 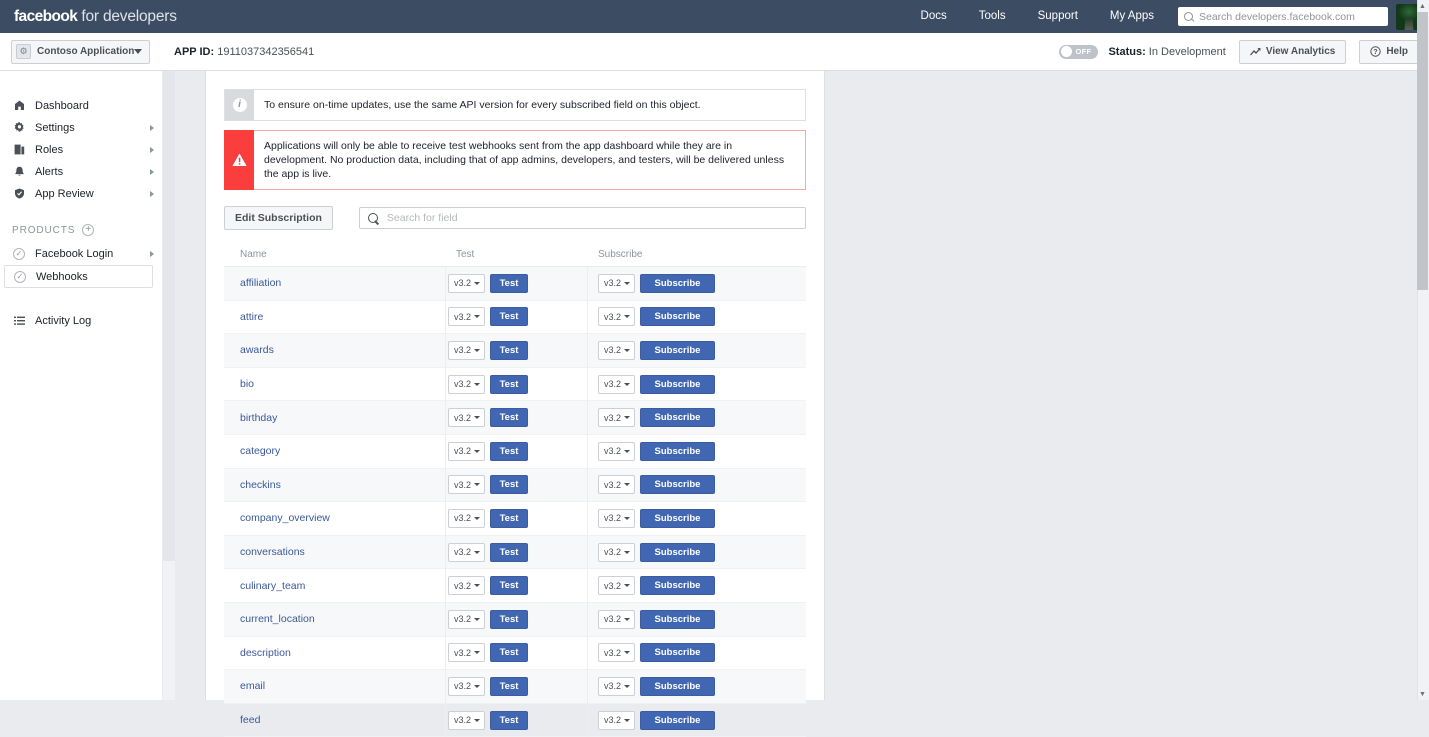 I want to click on field-name-link: category, so click(x=335, y=451).